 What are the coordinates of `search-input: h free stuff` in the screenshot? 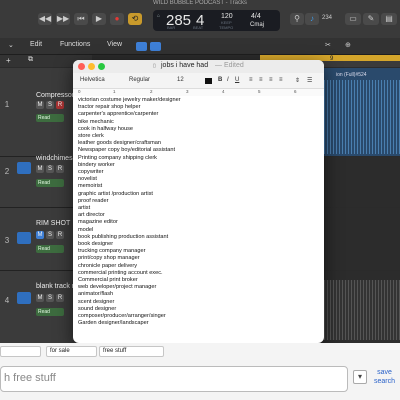 It's located at (174, 379).